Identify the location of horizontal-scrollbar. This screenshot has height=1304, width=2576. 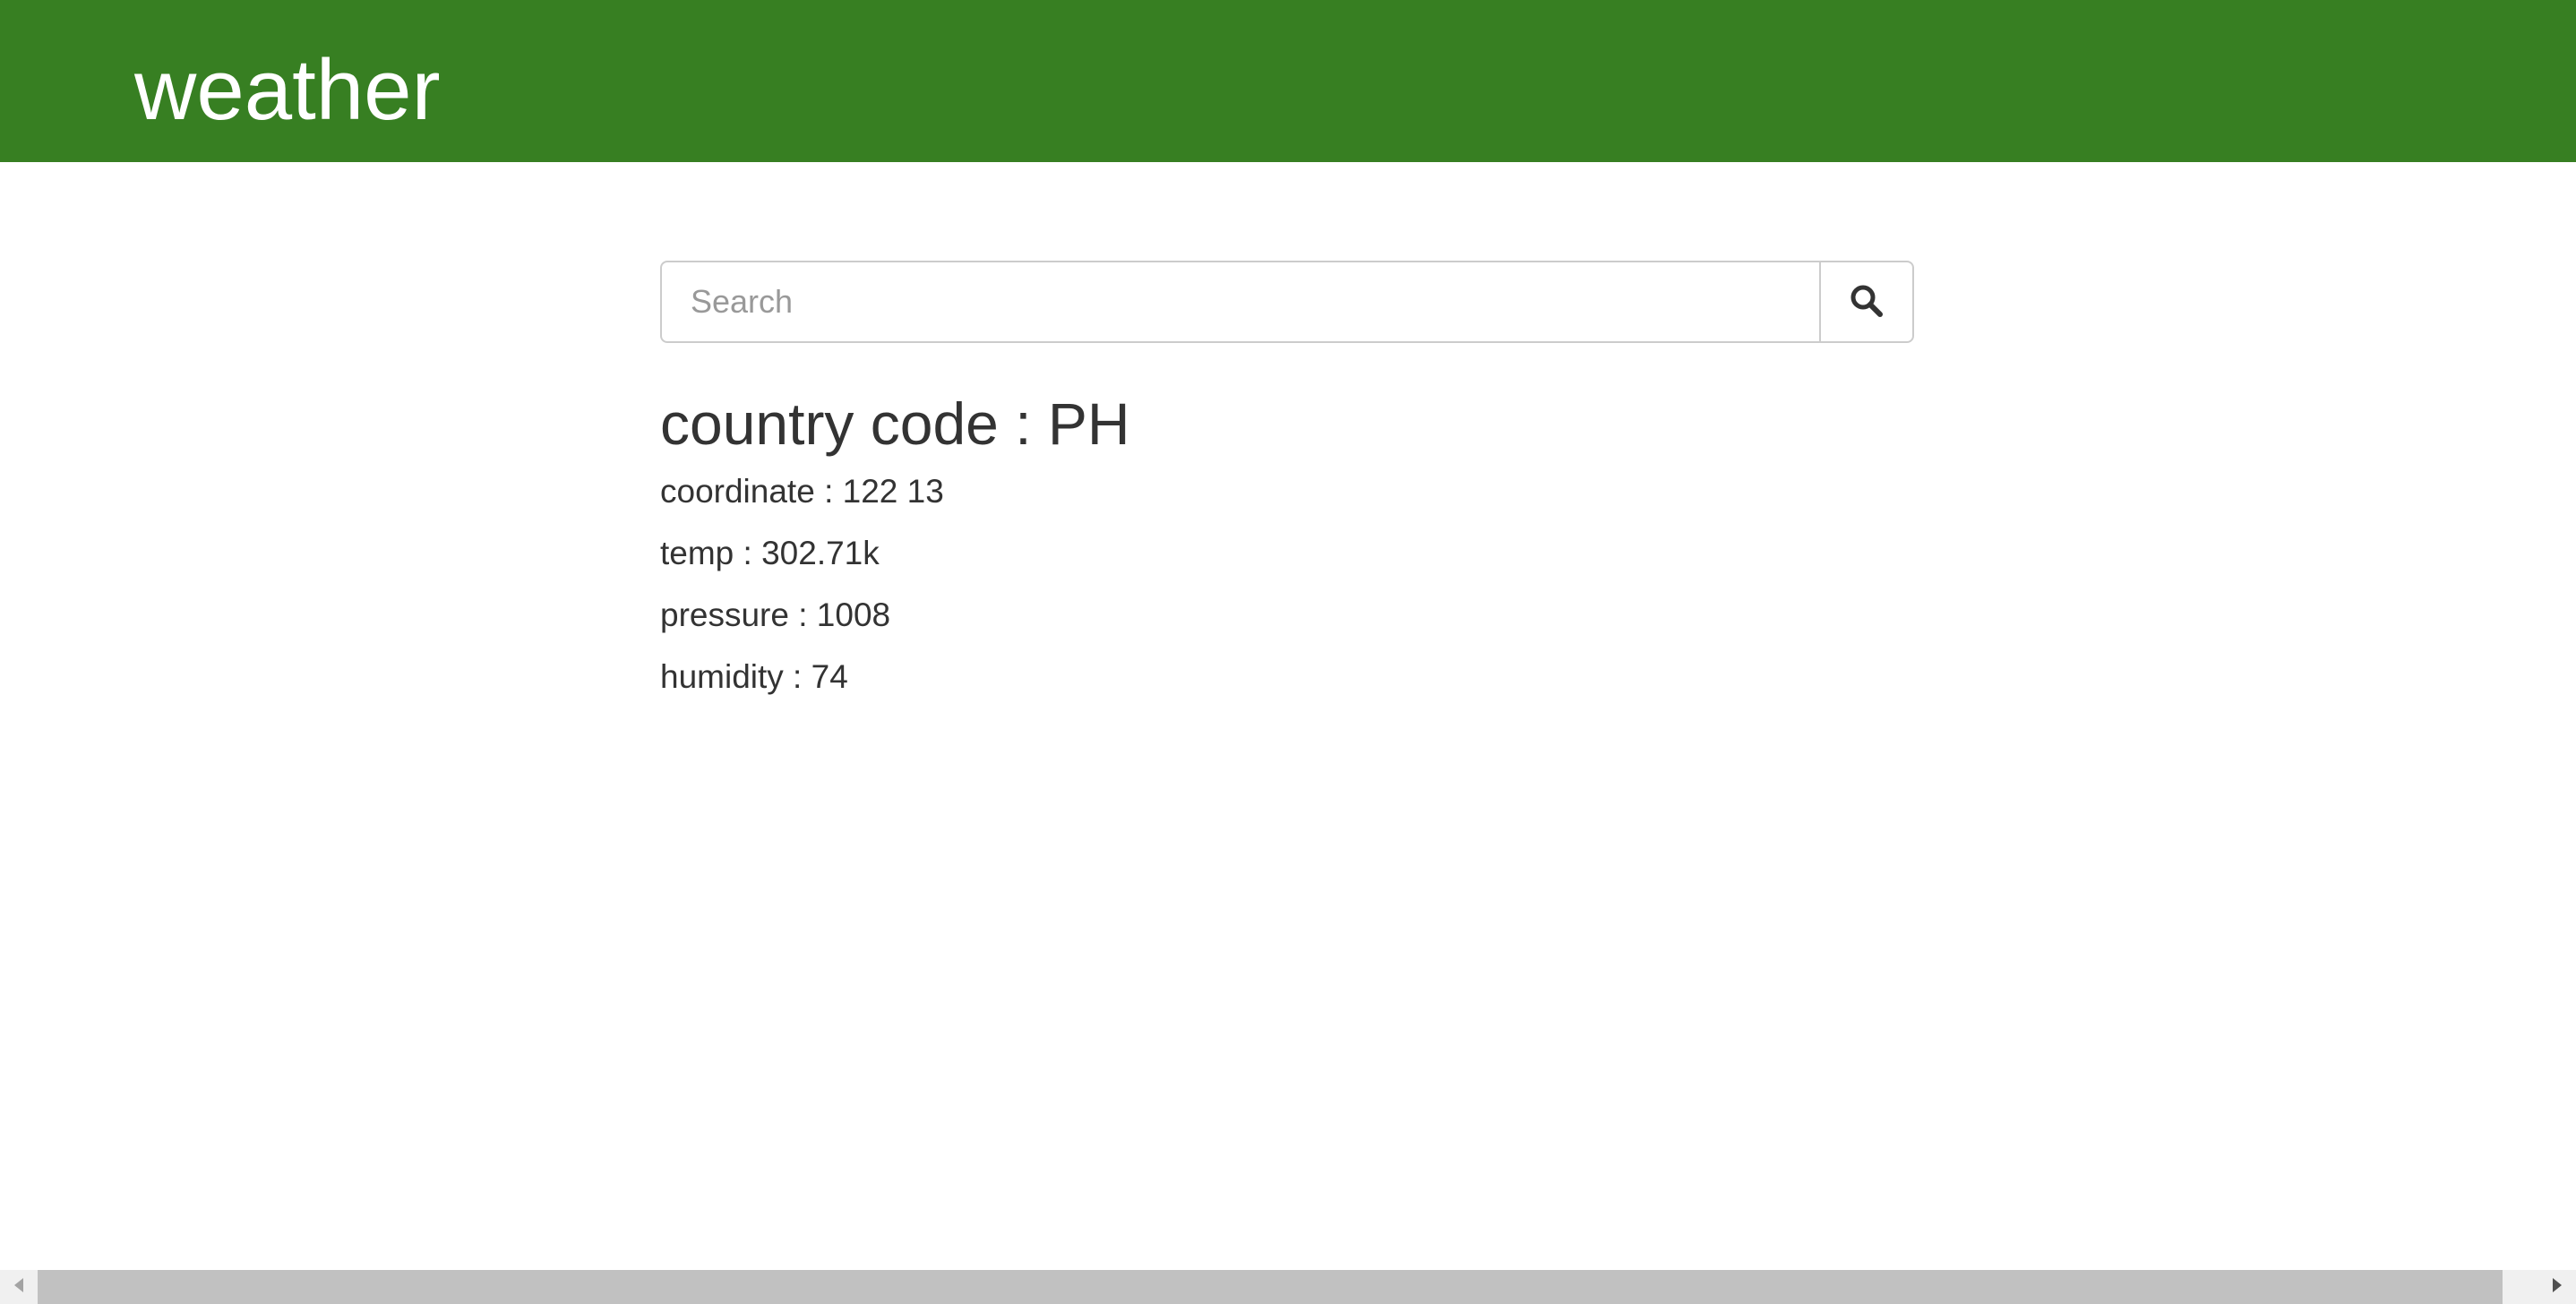
(1288, 1287).